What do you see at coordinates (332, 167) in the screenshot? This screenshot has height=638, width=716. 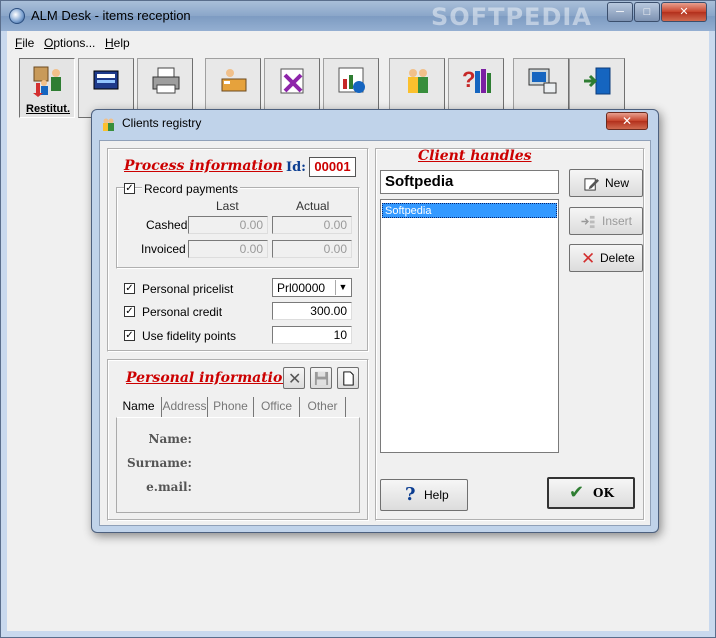 I see `id-value: 00001` at bounding box center [332, 167].